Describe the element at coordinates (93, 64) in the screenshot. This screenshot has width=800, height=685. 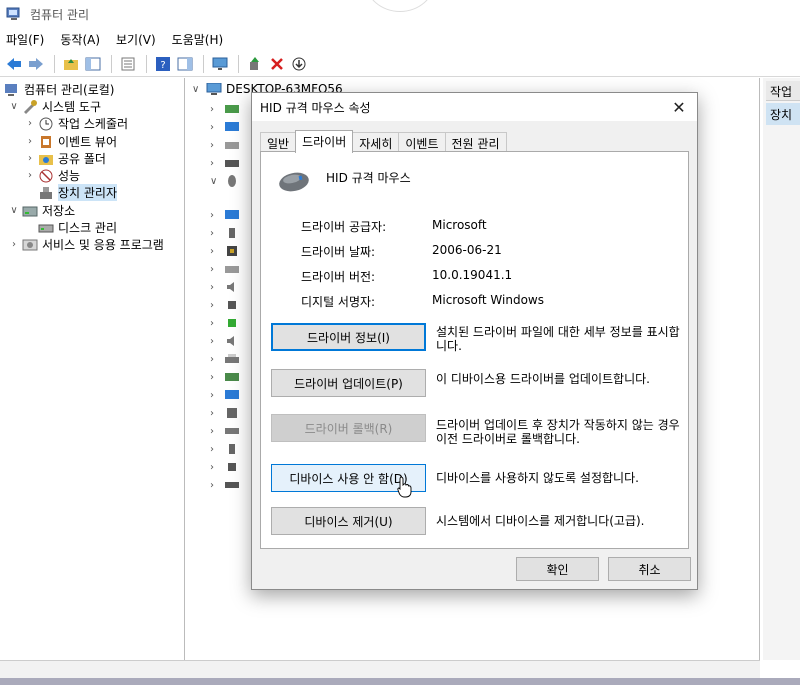
I see `show-hide-tree-icon` at that location.